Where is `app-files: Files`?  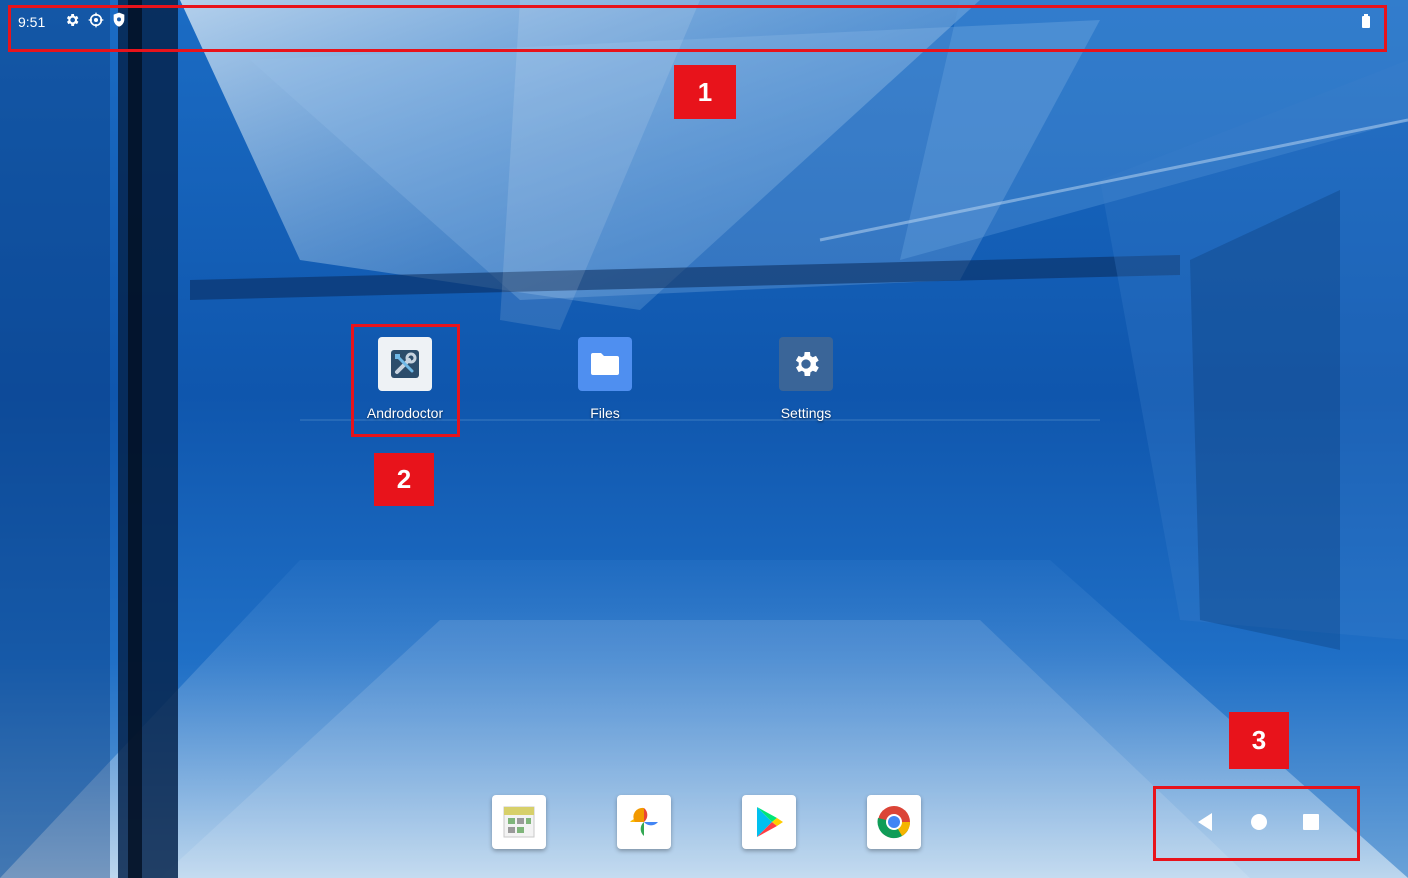
app-files: Files is located at coordinates (605, 379).